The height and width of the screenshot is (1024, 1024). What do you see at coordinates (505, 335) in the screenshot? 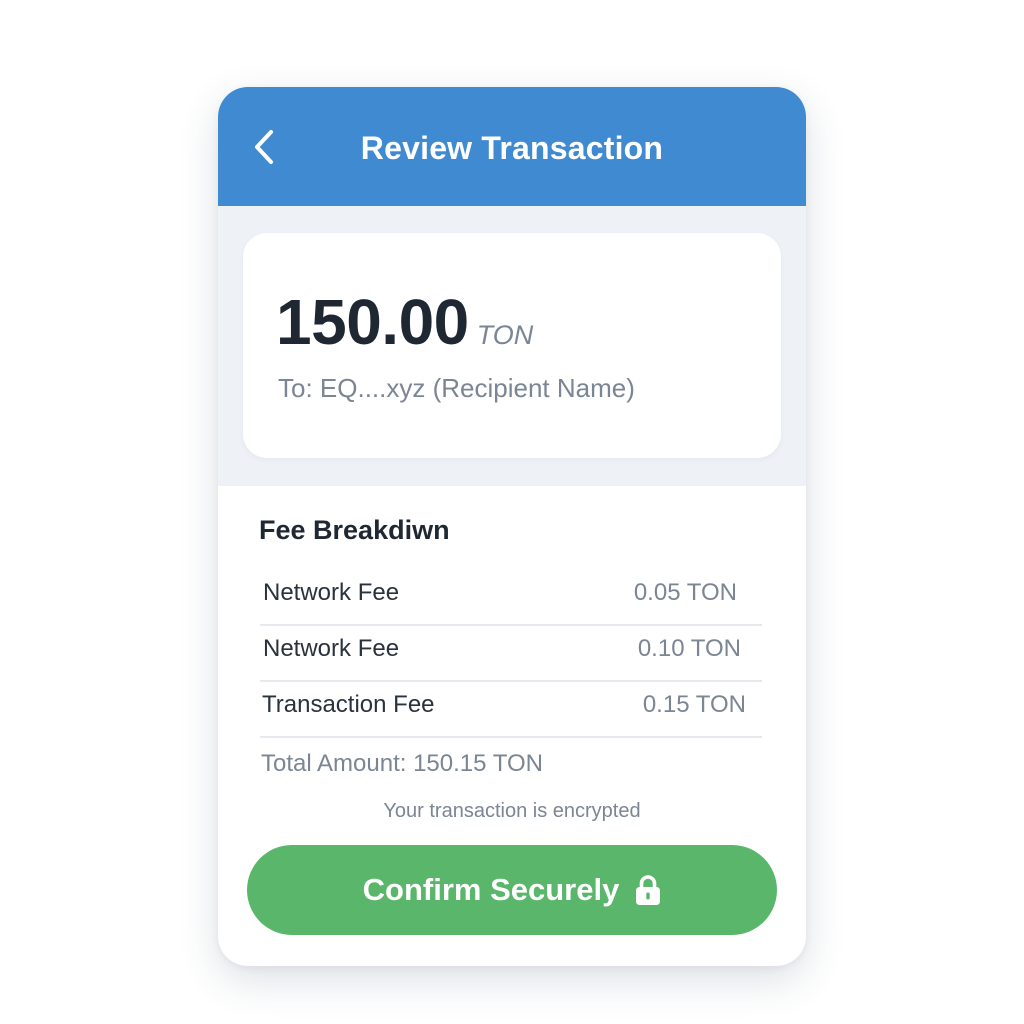
I see `amount-unit: TON` at bounding box center [505, 335].